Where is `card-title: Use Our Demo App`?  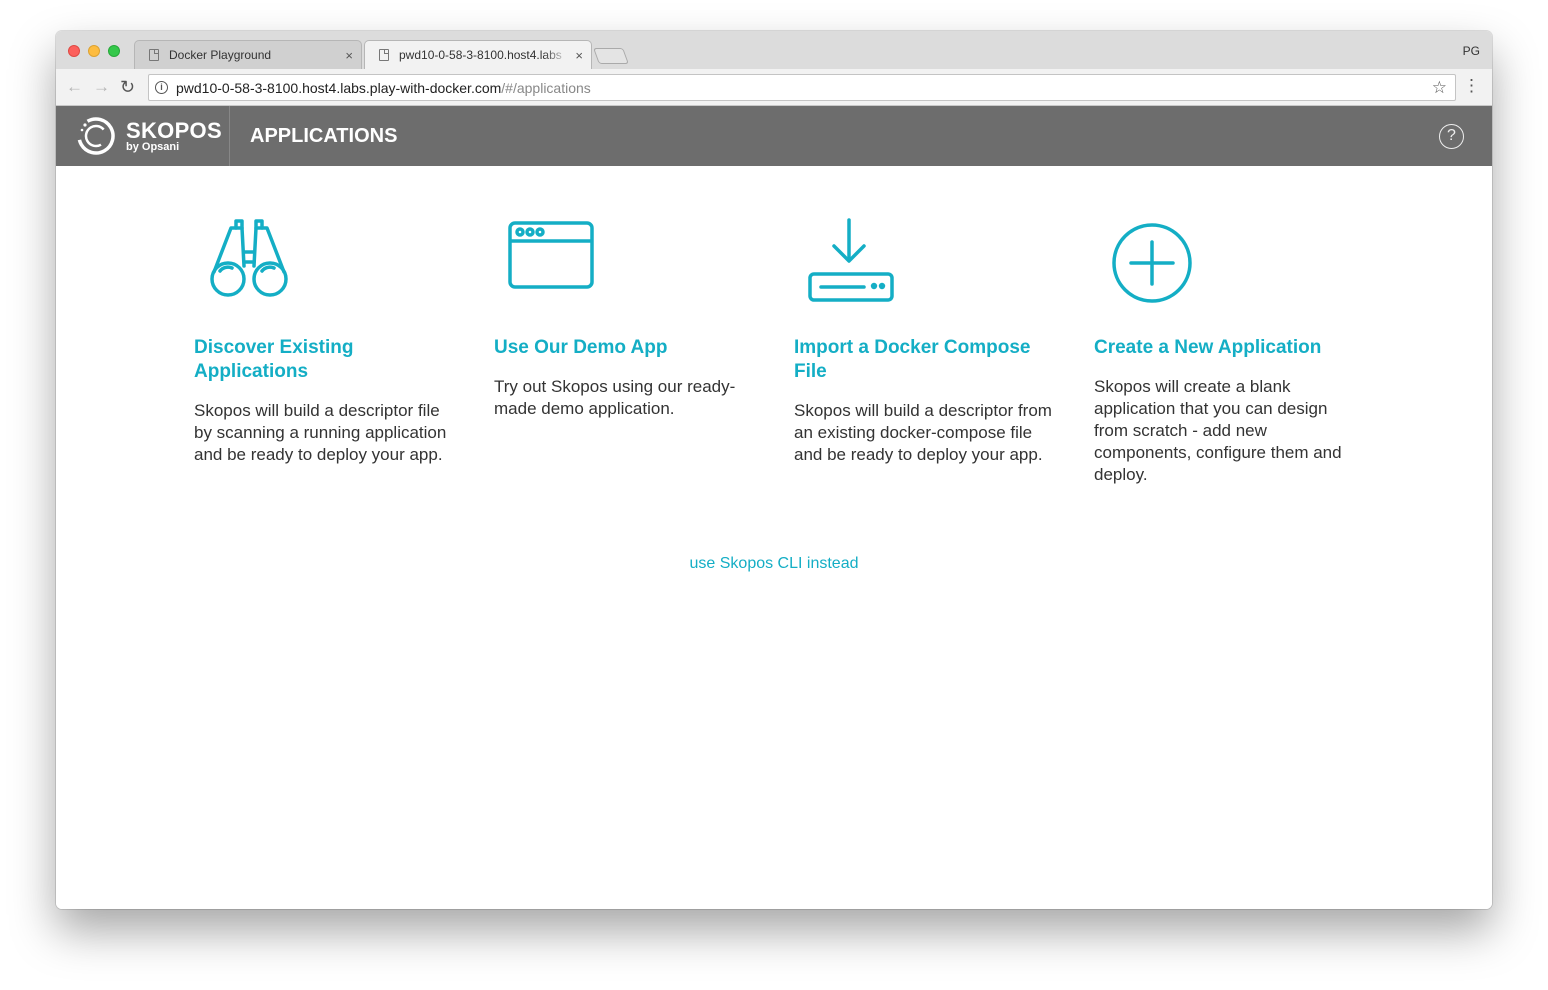
card-title: Use Our Demo App is located at coordinates (624, 348).